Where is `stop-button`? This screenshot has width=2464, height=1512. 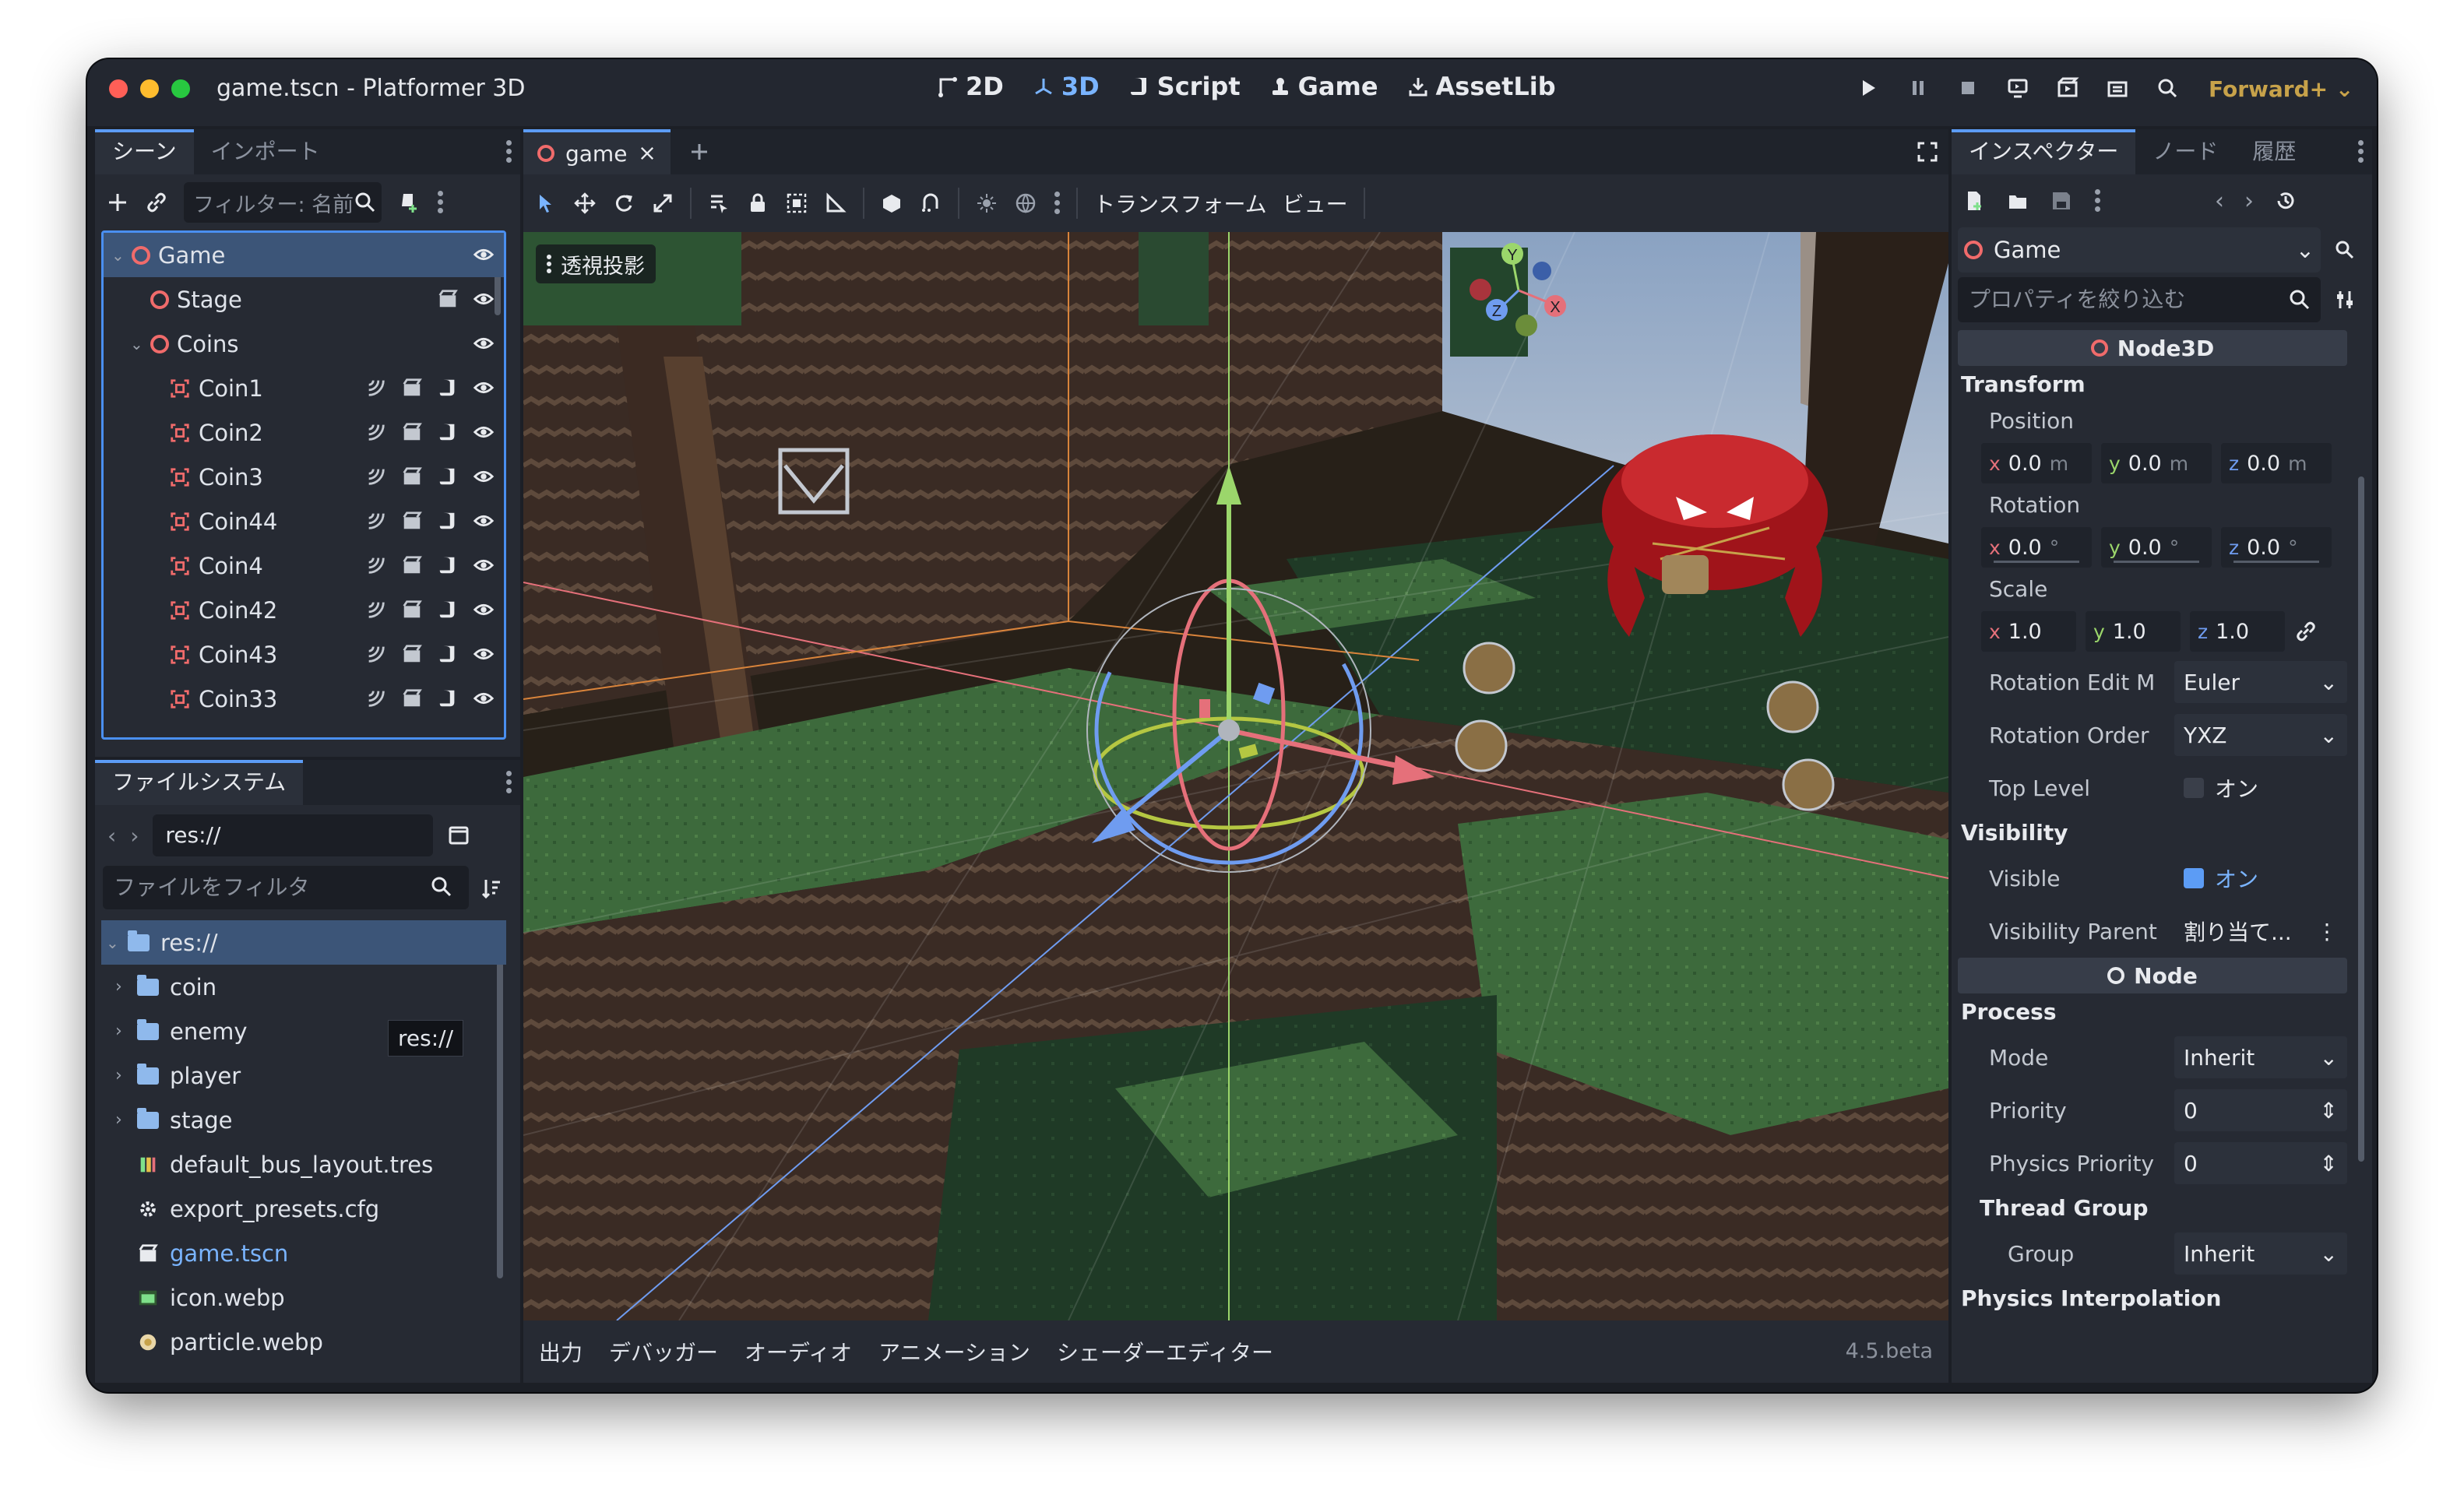
stop-button is located at coordinates (1968, 88).